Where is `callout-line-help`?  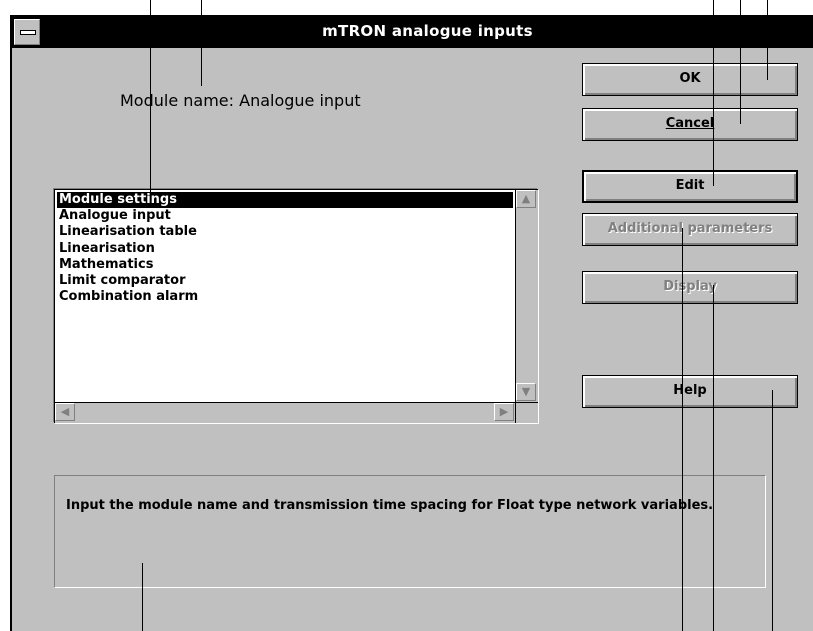 callout-line-help is located at coordinates (772, 510).